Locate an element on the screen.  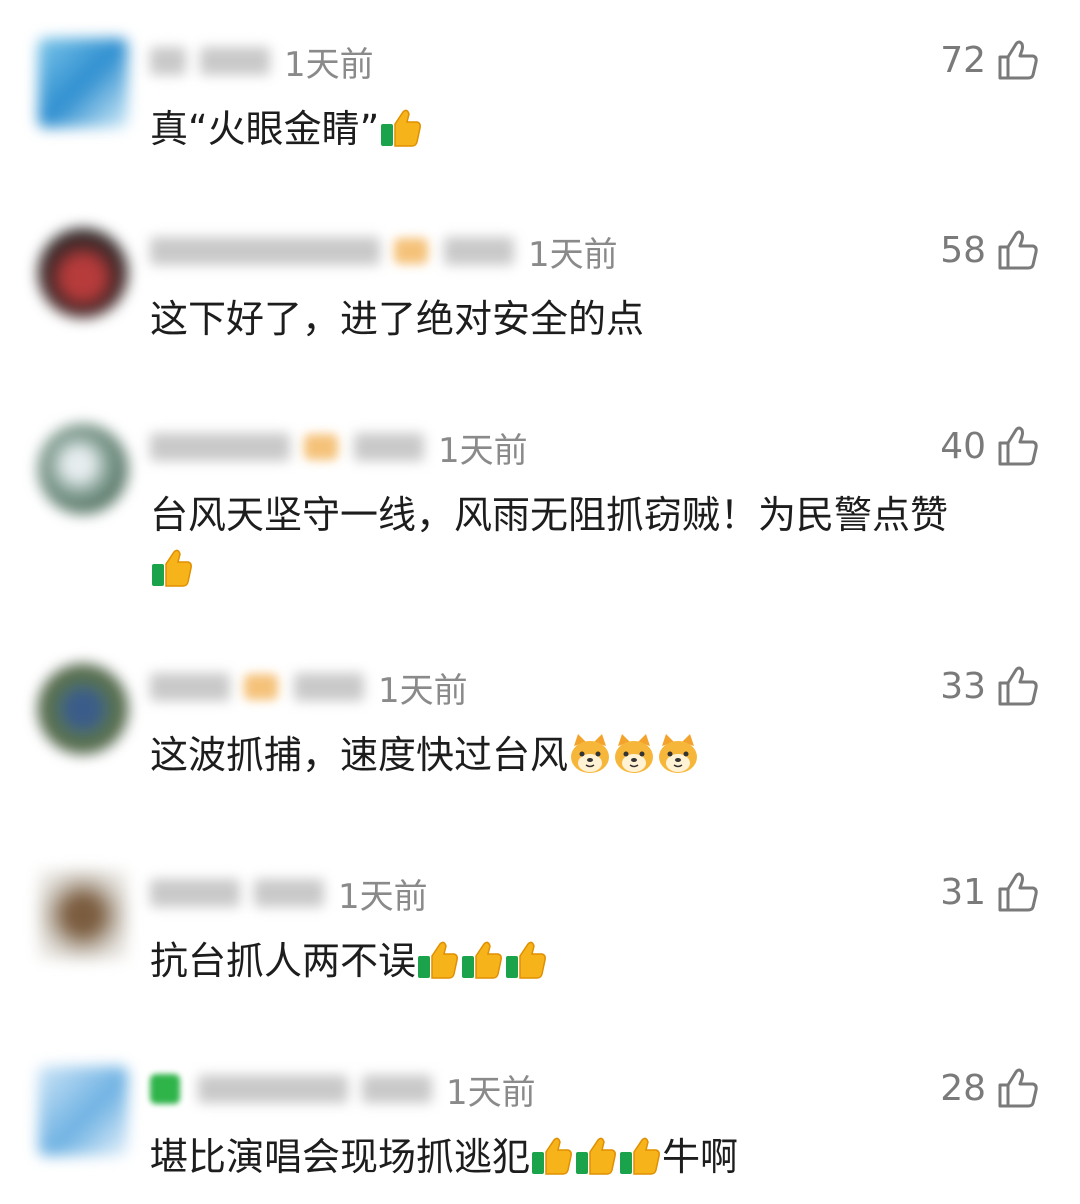
like-button: 72 is located at coordinates (990, 60).